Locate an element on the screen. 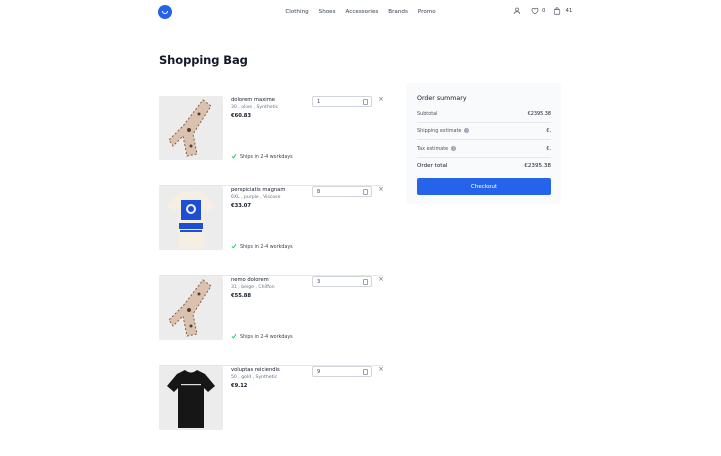 Image resolution: width=721 pixels, height=456 pixels. user-icon is located at coordinates (517, 11).